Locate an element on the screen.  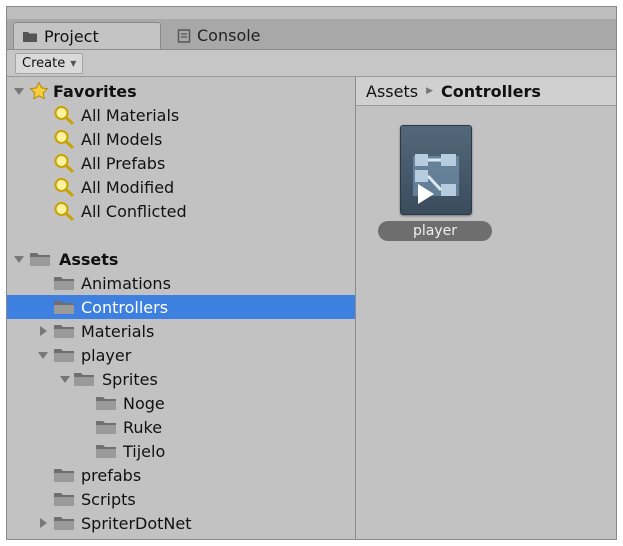
tab-project-label: Project is located at coordinates (71, 36).